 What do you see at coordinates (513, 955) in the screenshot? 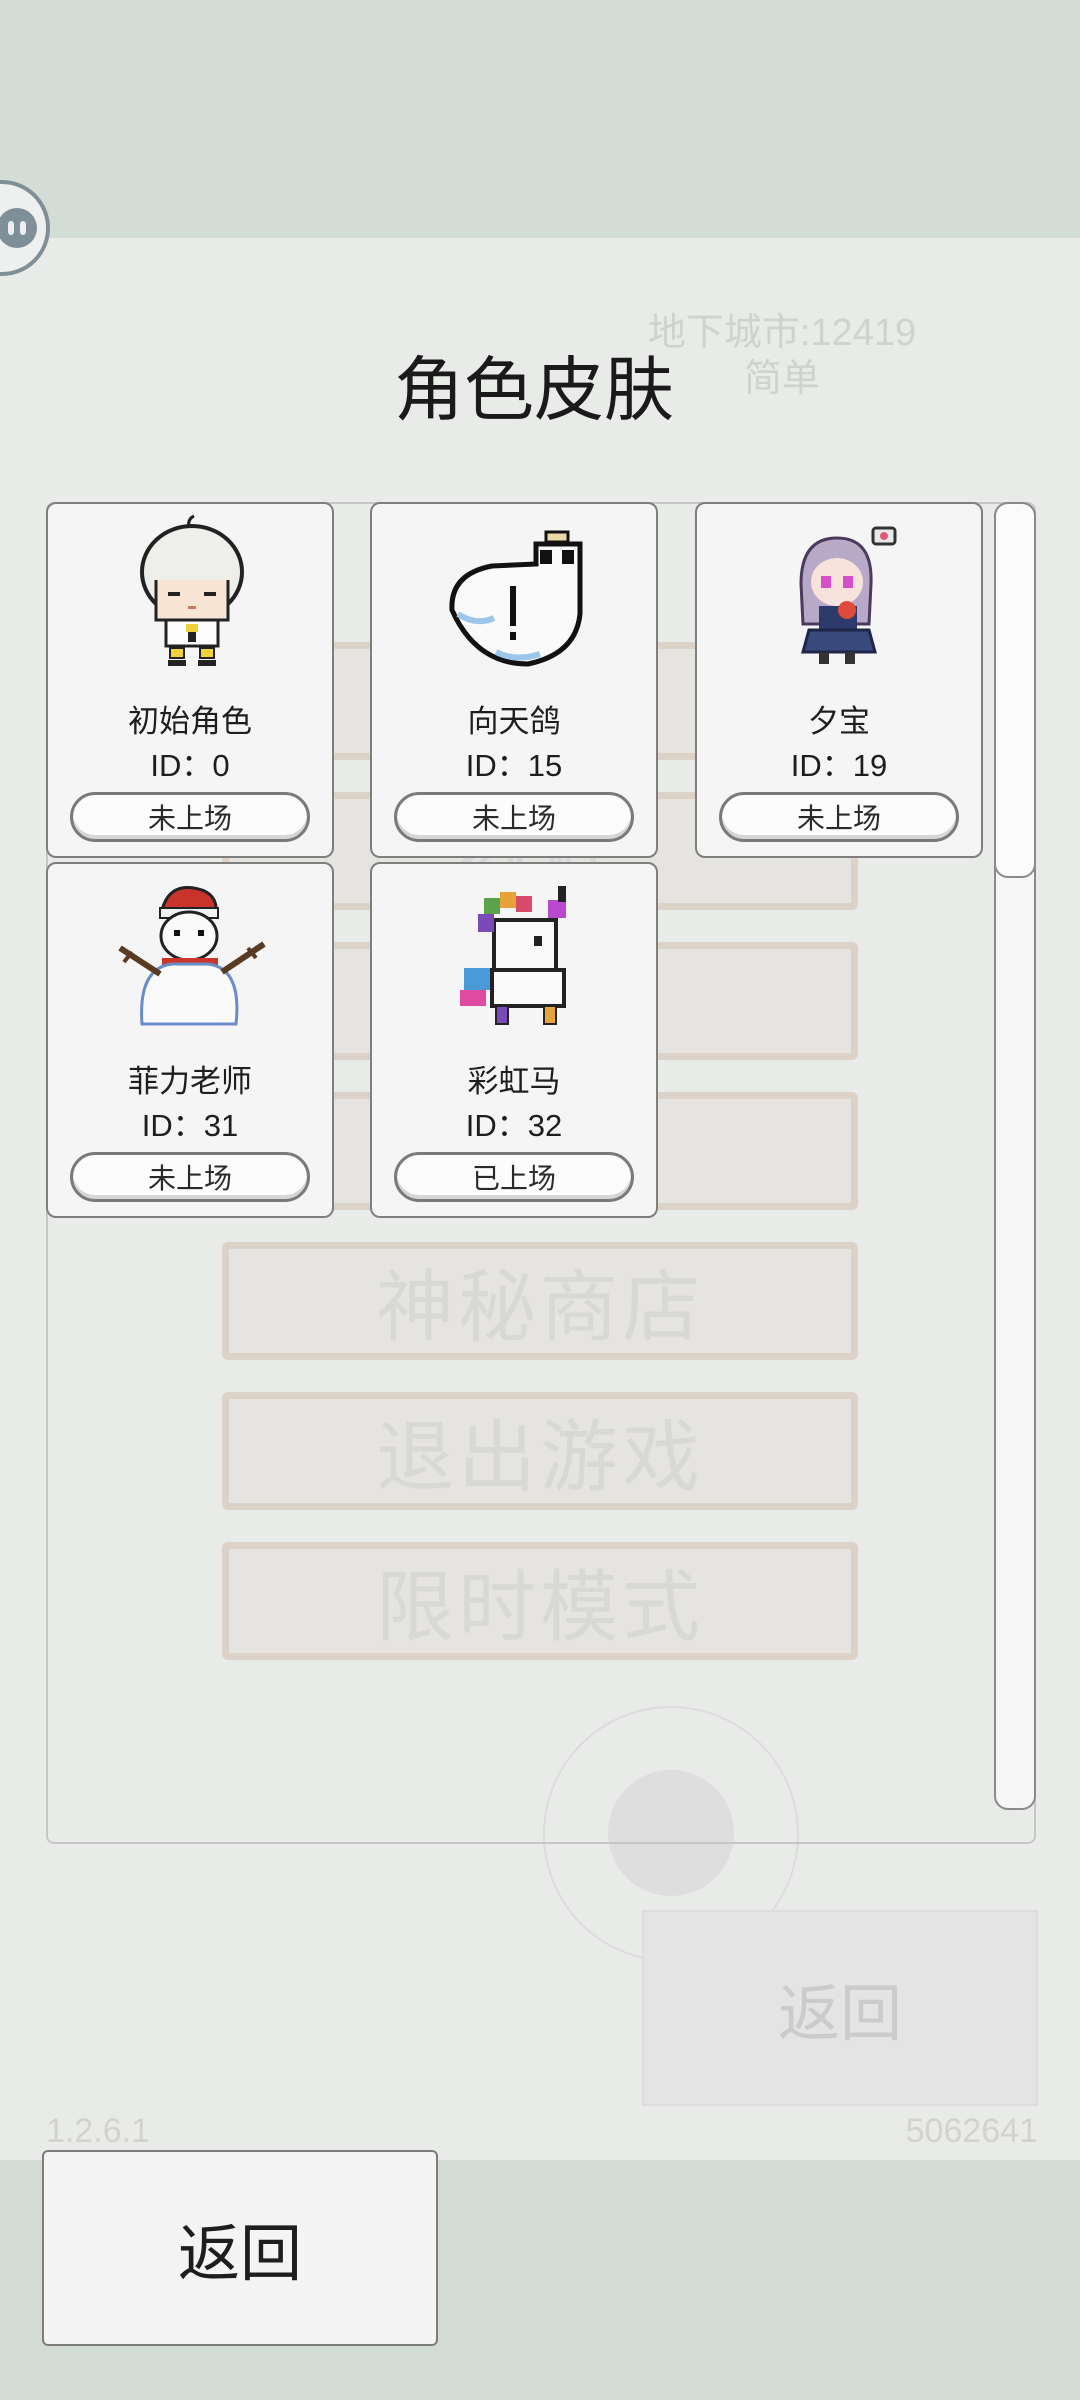
I see `rainbow-unicorn-icon` at bounding box center [513, 955].